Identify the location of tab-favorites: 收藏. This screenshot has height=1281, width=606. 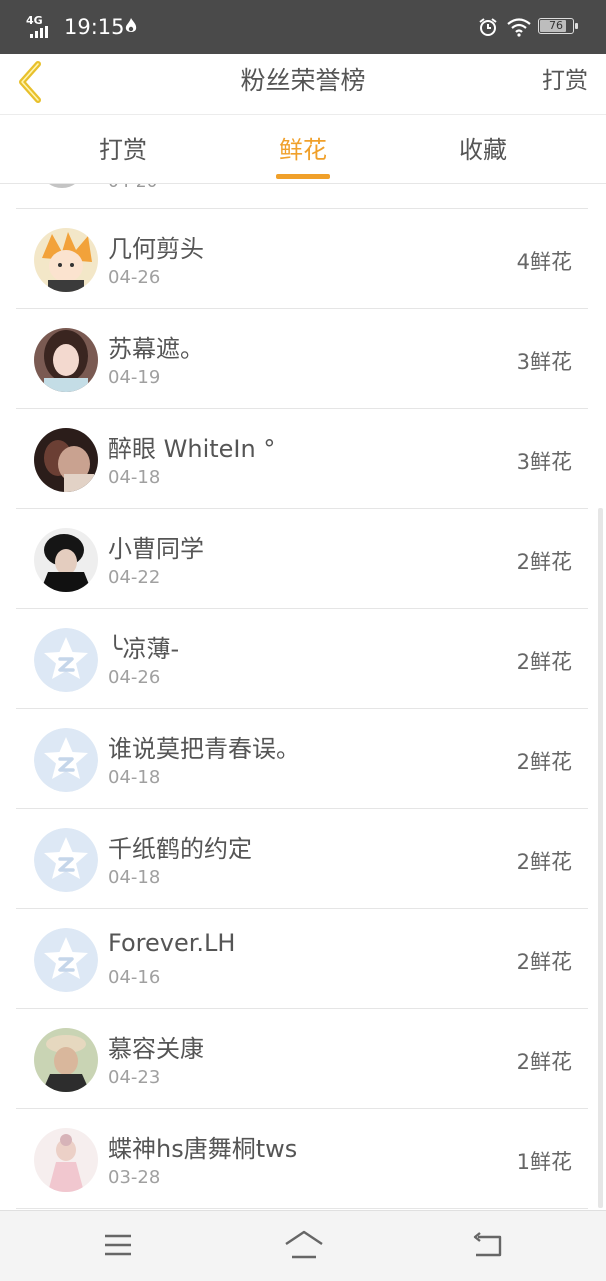
(483, 149).